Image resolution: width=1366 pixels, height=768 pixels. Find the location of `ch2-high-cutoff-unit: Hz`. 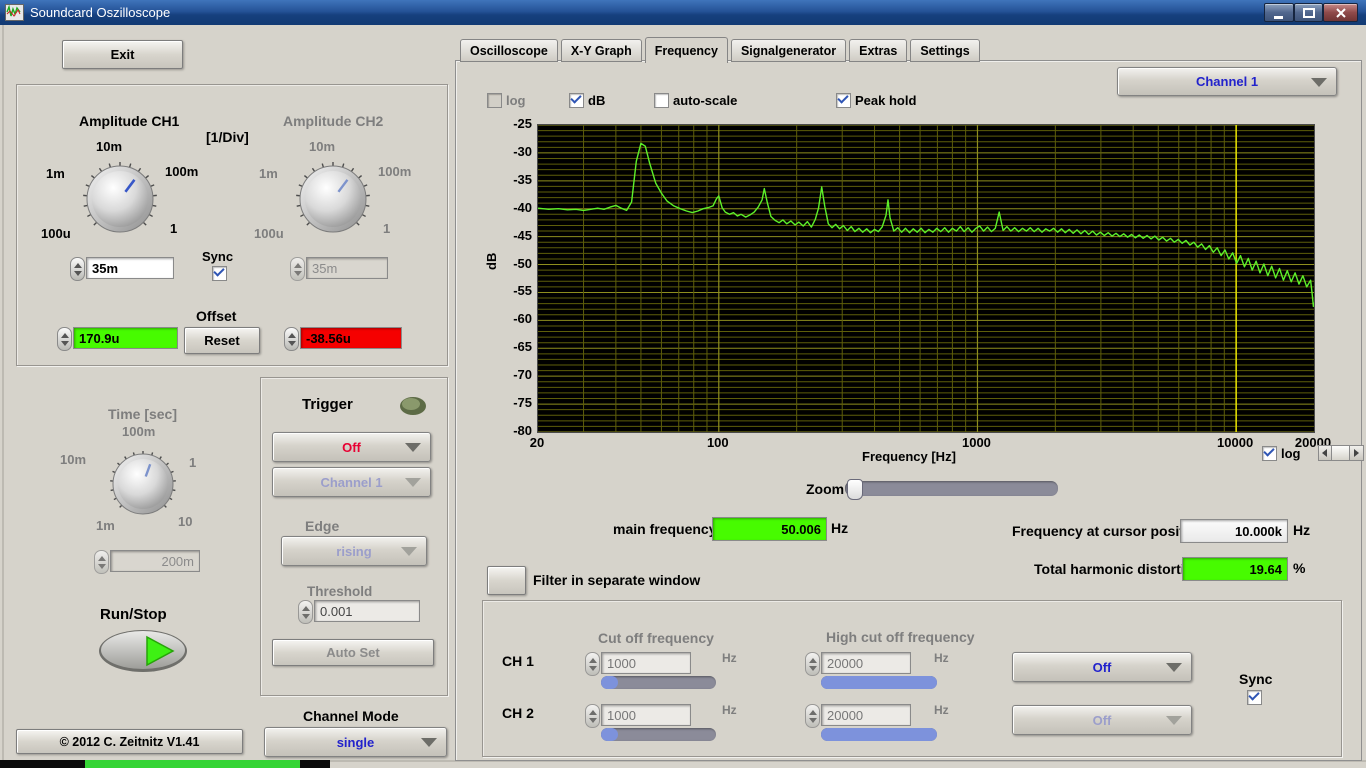

ch2-high-cutoff-unit: Hz is located at coordinates (941, 710).